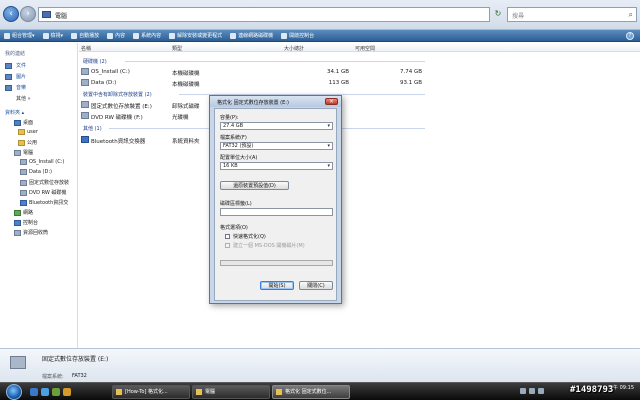  What do you see at coordinates (518, 16) in the screenshot?
I see `search-placeholder: 搜尋` at bounding box center [518, 16].